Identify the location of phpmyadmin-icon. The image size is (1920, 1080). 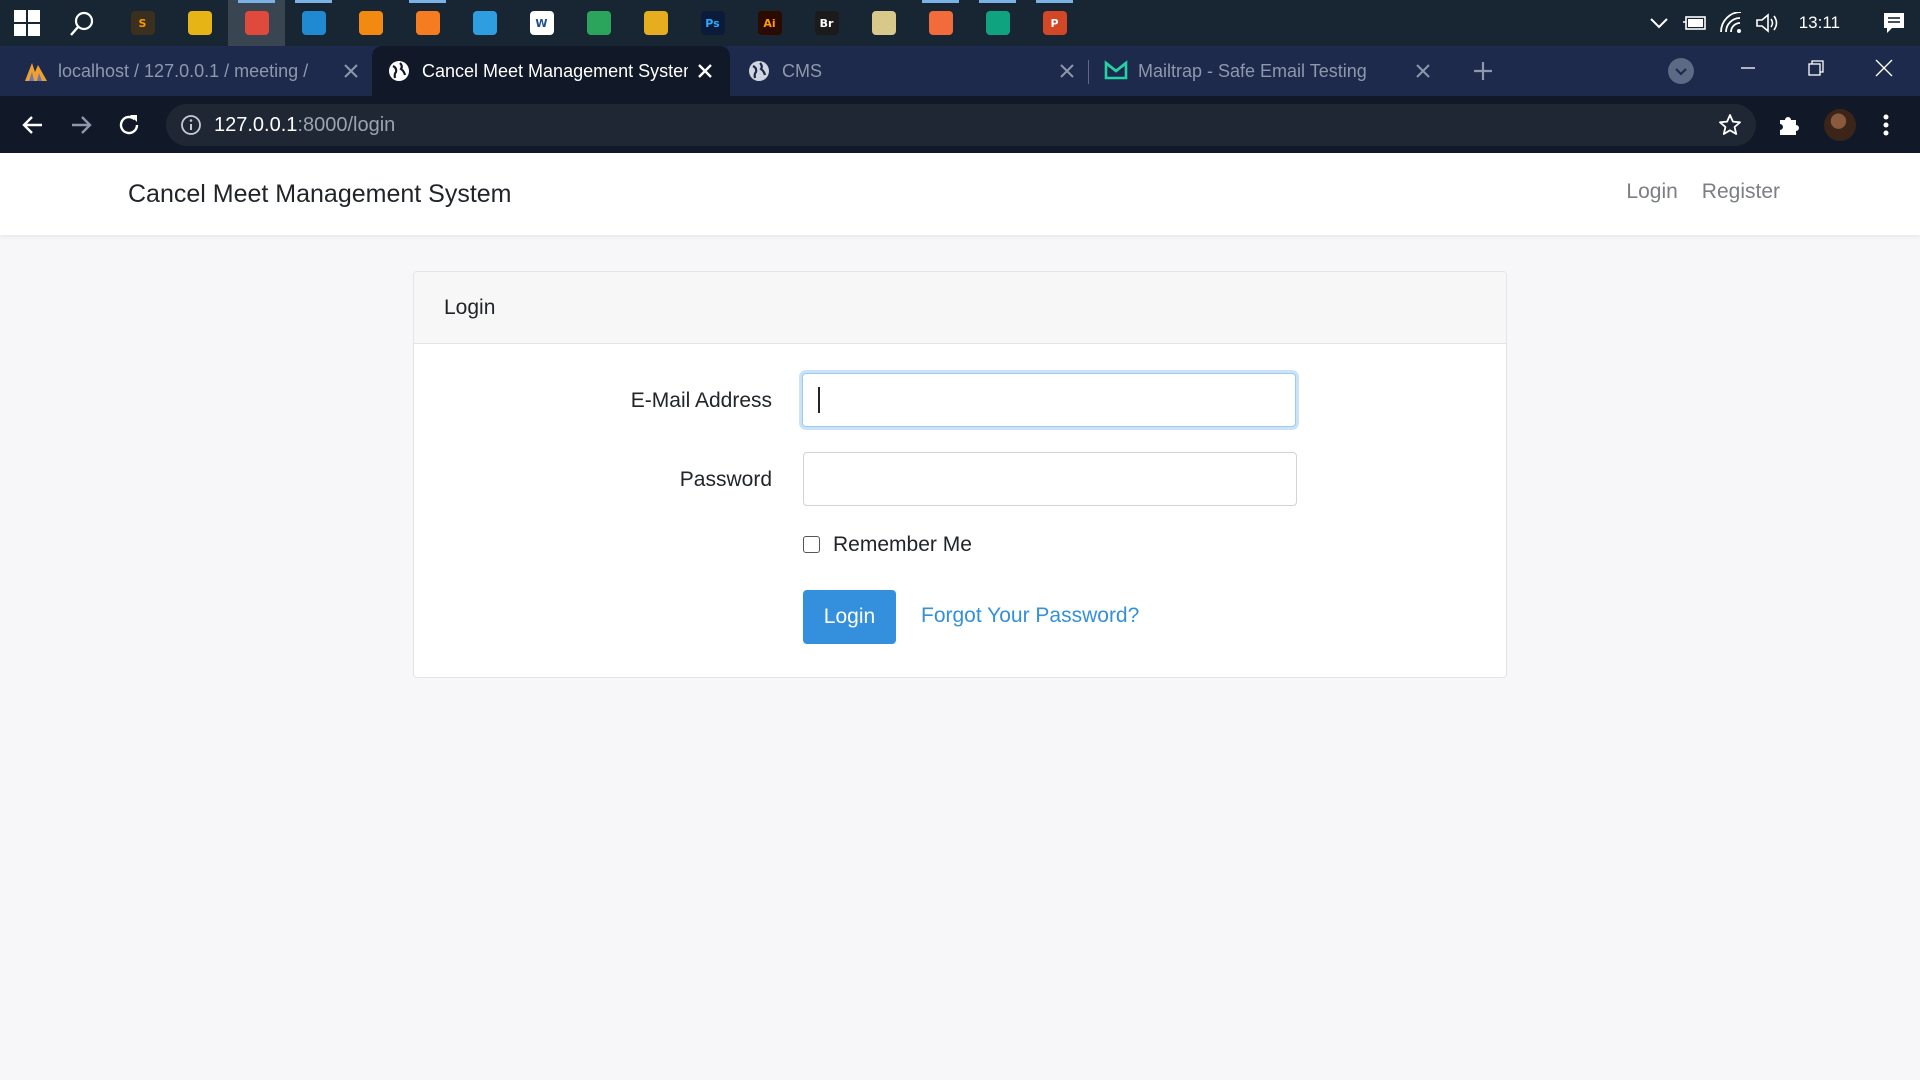
(35, 71).